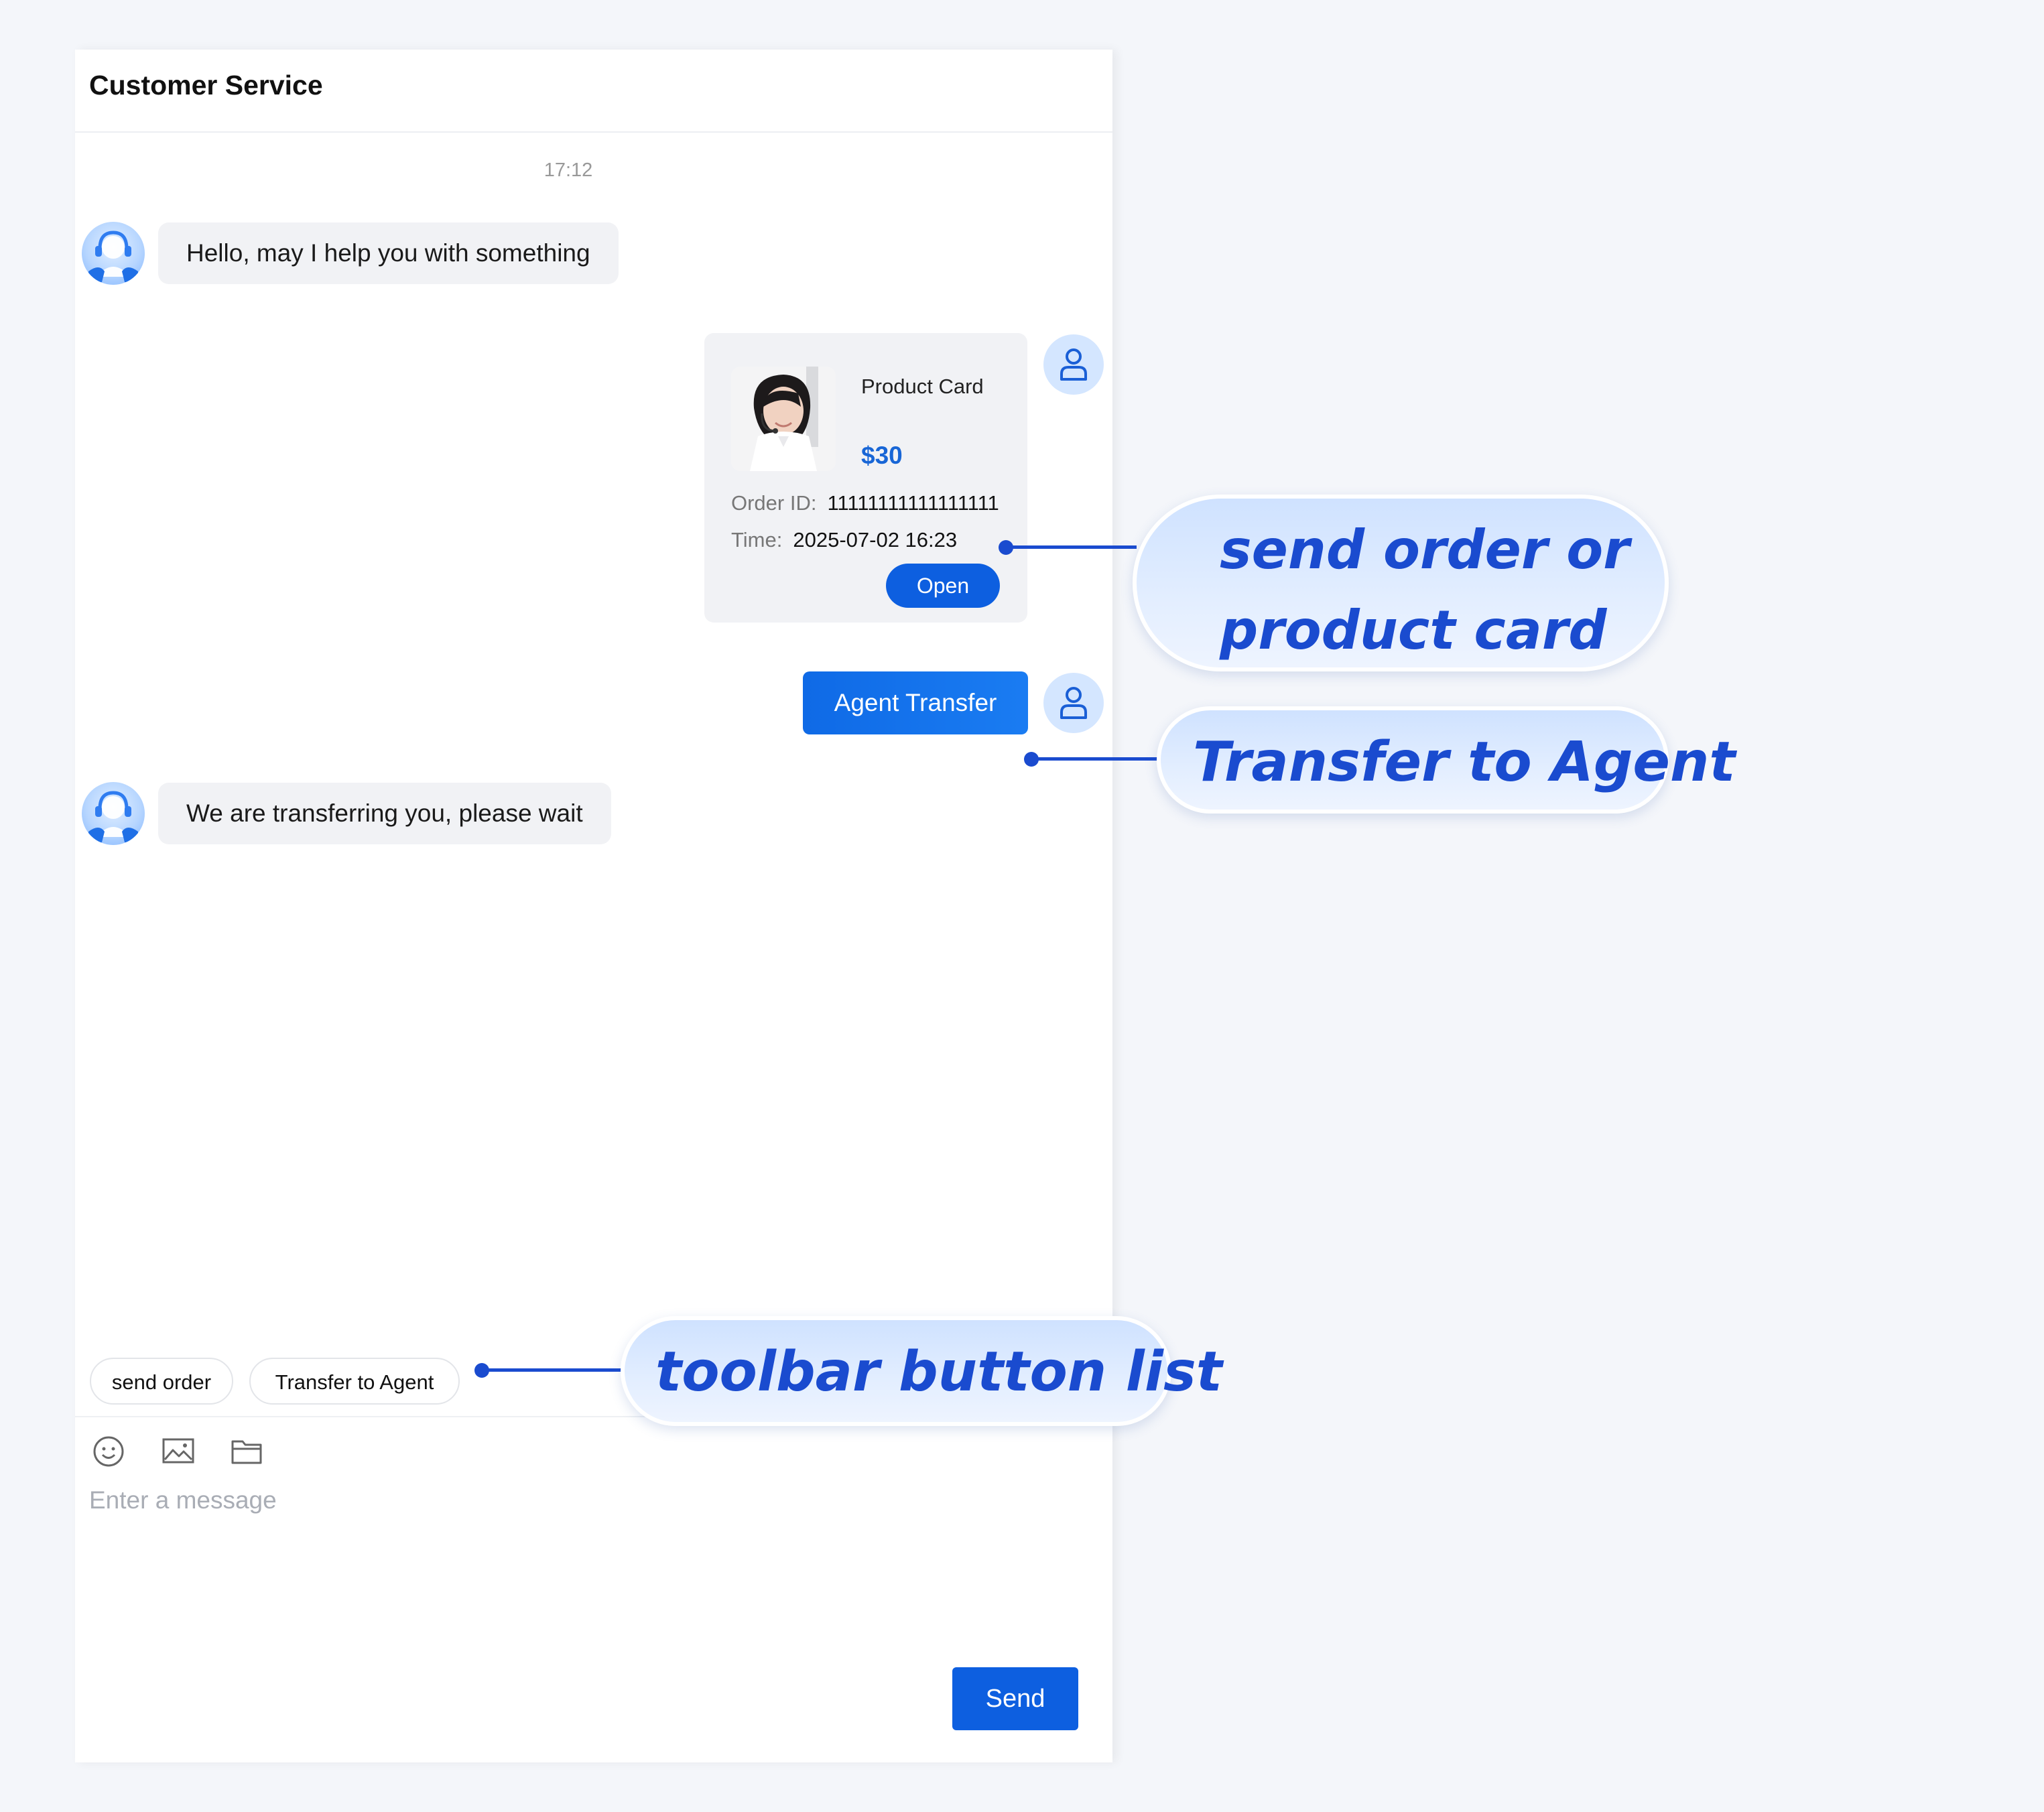 The height and width of the screenshot is (1812, 2044). What do you see at coordinates (388, 253) in the screenshot?
I see `incoming-message: Hello, may I help you with something` at bounding box center [388, 253].